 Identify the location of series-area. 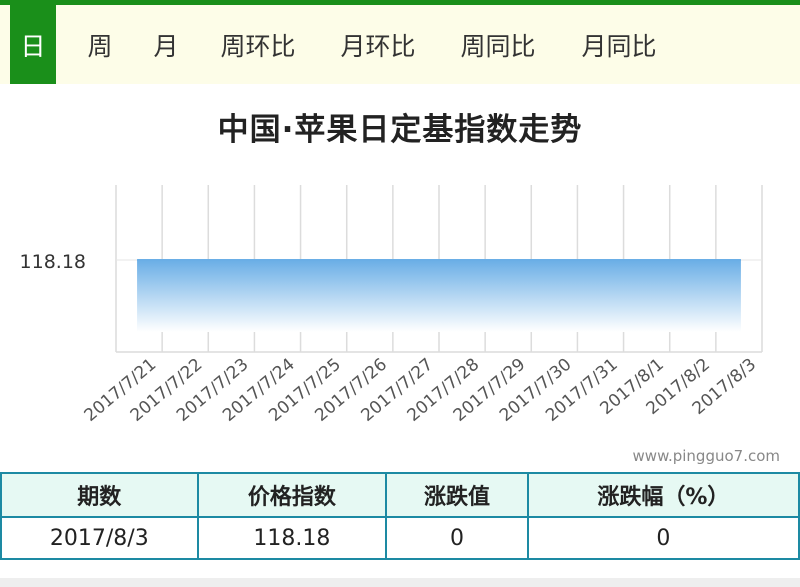
(439, 296).